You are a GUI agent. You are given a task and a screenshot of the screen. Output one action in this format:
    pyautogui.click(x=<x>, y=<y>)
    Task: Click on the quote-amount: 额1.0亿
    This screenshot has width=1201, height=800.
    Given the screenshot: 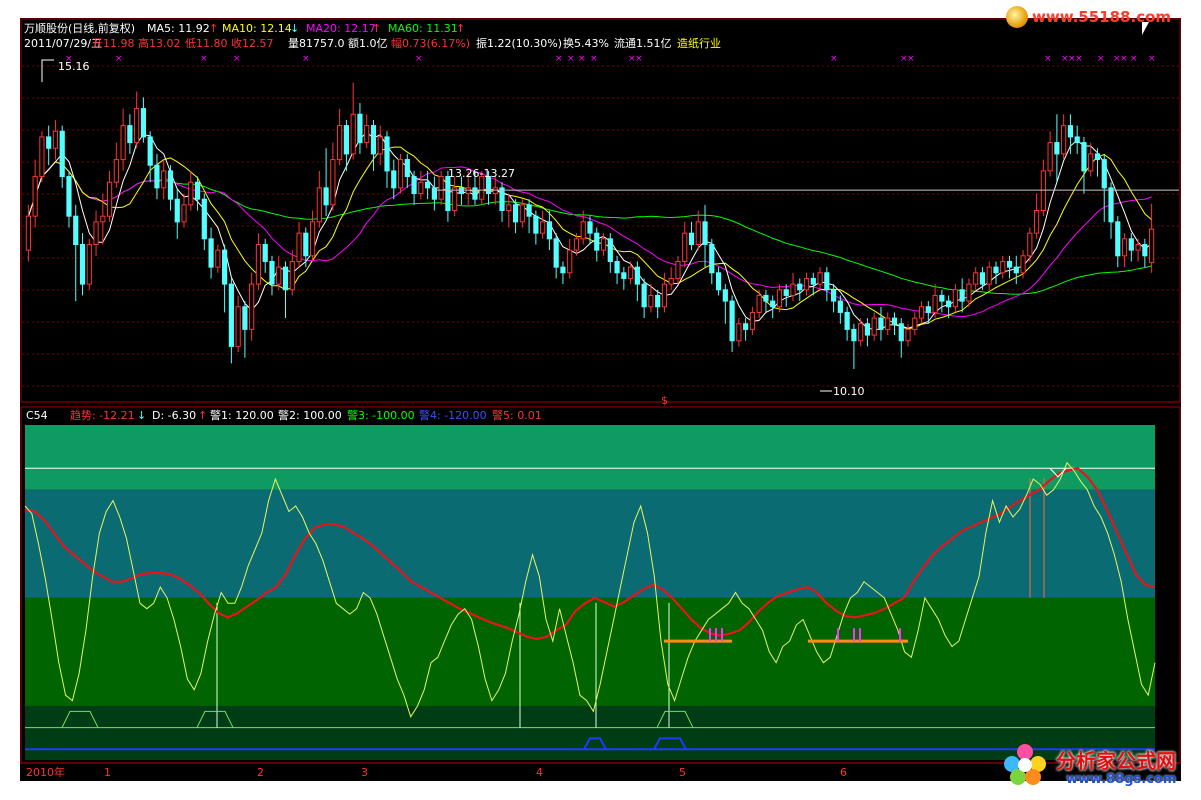 What is the action you would take?
    pyautogui.click(x=368, y=43)
    